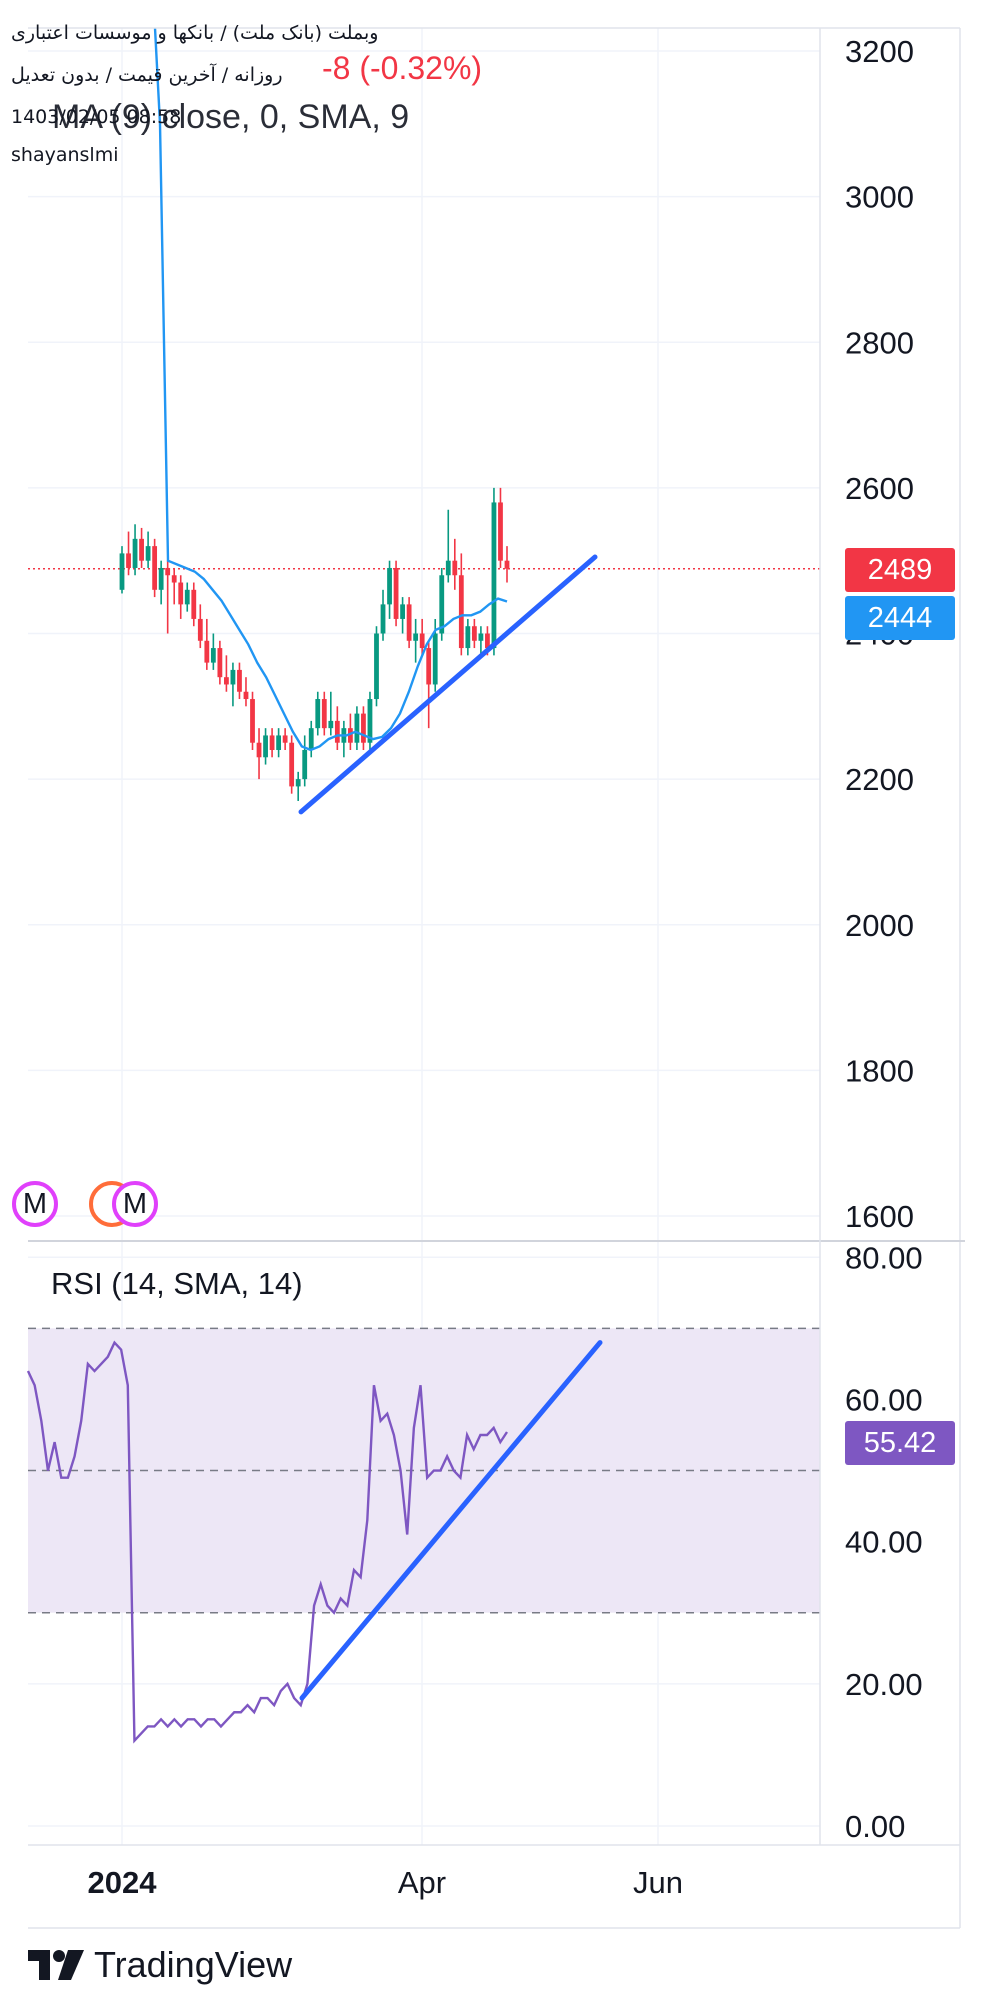 This screenshot has height=1999, width=983. What do you see at coordinates (879, 342) in the screenshot?
I see `price-tick-label: 2800` at bounding box center [879, 342].